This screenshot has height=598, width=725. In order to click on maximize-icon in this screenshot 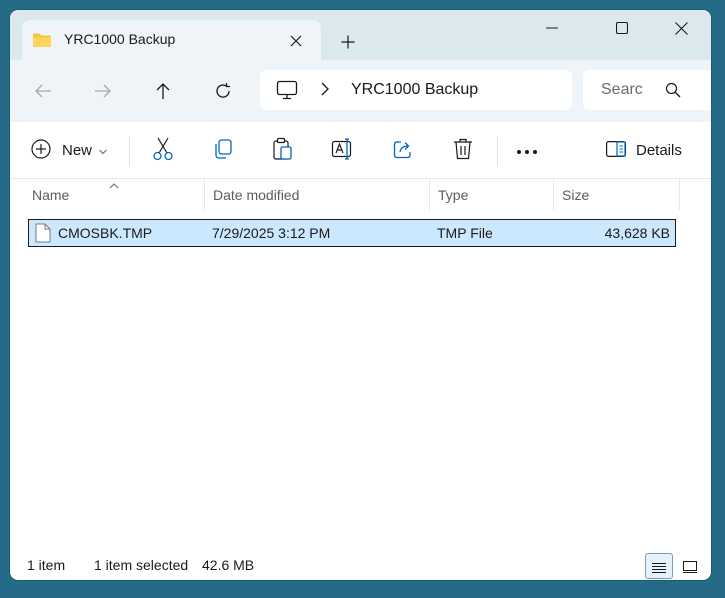, I will do `click(622, 28)`.